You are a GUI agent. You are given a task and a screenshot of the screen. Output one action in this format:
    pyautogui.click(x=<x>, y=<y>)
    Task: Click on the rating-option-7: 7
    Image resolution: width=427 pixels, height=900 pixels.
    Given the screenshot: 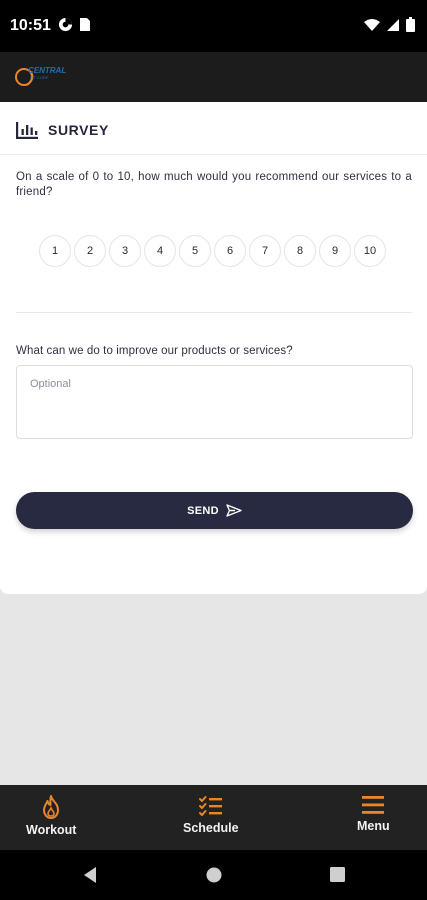 What is the action you would take?
    pyautogui.click(x=265, y=251)
    